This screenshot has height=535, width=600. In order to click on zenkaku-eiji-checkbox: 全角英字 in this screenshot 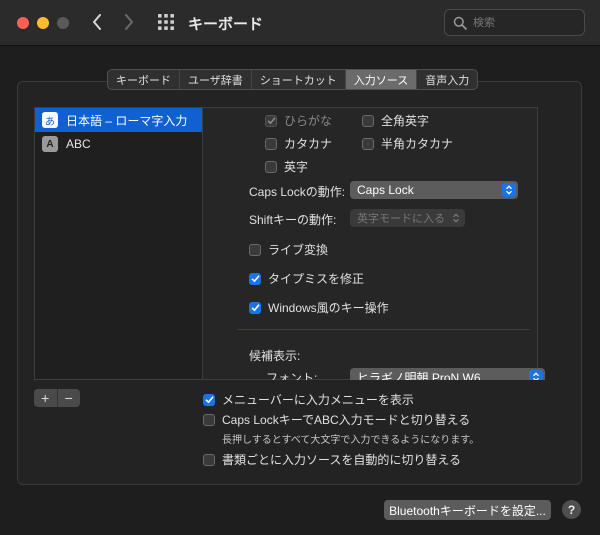, I will do `click(395, 120)`.